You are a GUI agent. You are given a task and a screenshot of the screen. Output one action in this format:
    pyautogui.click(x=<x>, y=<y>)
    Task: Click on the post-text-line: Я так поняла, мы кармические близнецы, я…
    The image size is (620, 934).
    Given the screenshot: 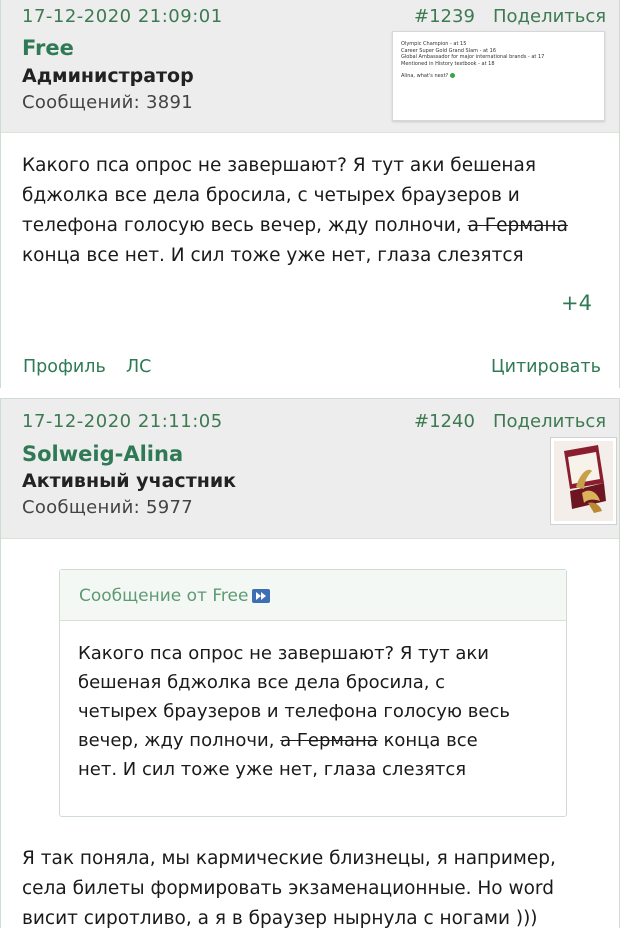 What is the action you would take?
    pyautogui.click(x=289, y=858)
    